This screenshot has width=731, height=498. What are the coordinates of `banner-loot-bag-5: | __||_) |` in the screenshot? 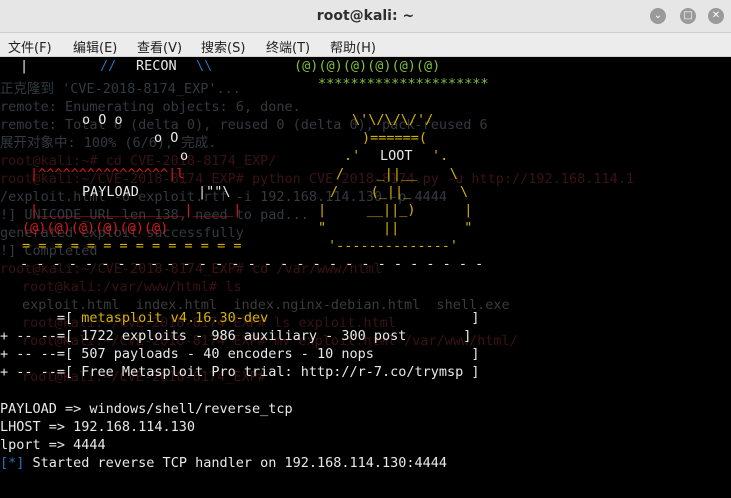 It's located at (395, 210).